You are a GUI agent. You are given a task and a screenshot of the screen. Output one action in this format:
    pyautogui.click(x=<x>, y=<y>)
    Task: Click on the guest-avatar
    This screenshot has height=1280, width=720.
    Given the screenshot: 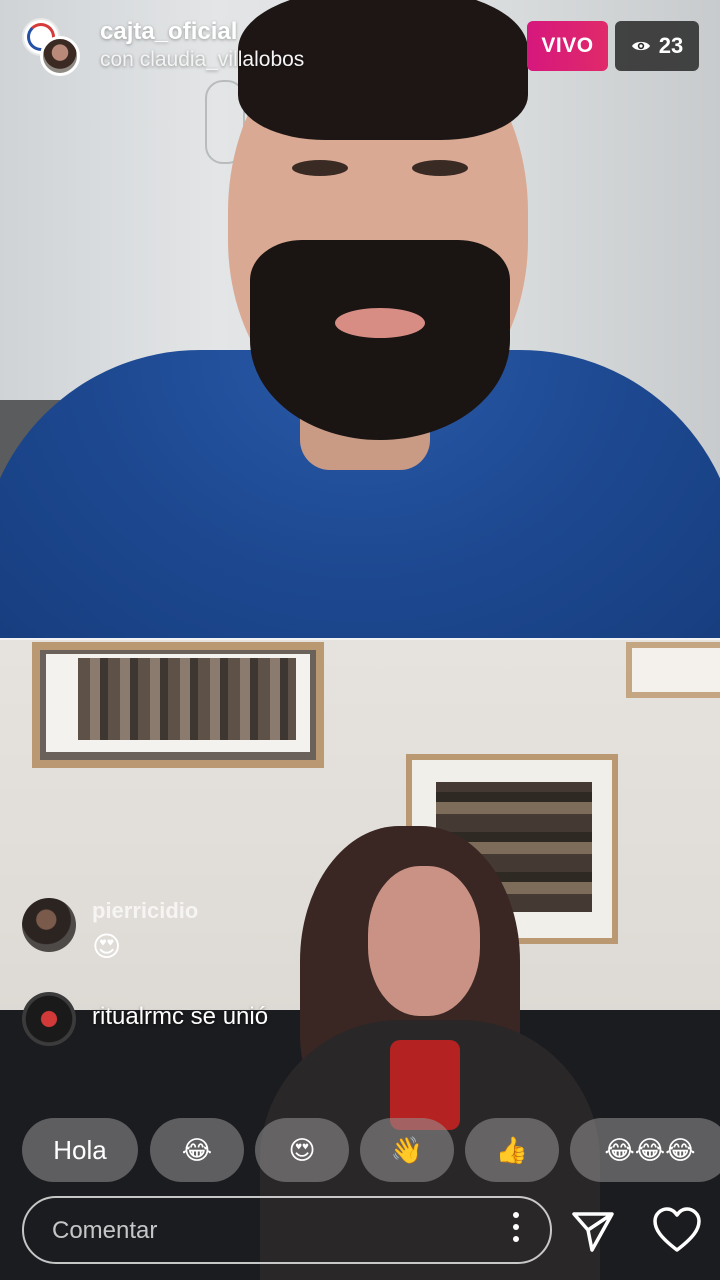 What is the action you would take?
    pyautogui.click(x=60, y=56)
    